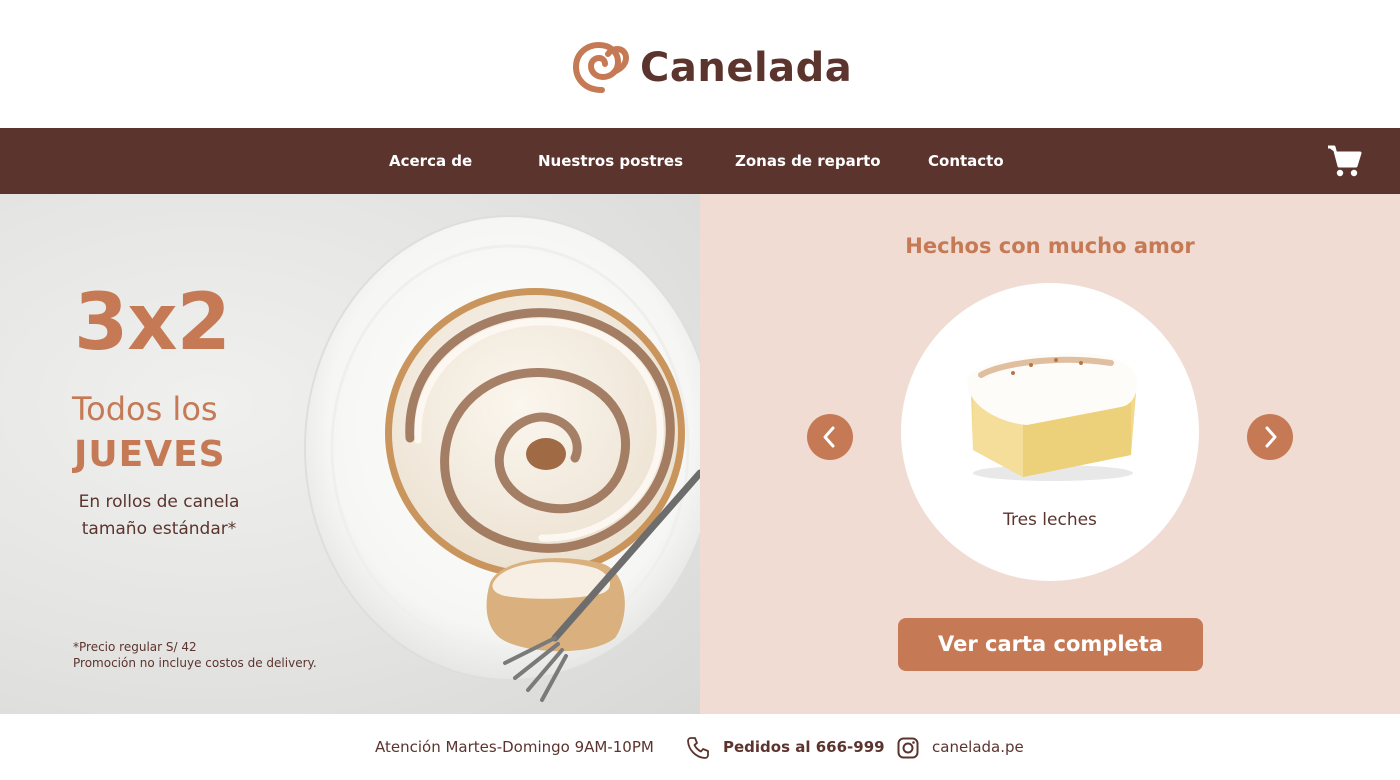 This screenshot has height=780, width=1400. Describe the element at coordinates (152, 323) in the screenshot. I see `promo-headline: 3x2` at that location.